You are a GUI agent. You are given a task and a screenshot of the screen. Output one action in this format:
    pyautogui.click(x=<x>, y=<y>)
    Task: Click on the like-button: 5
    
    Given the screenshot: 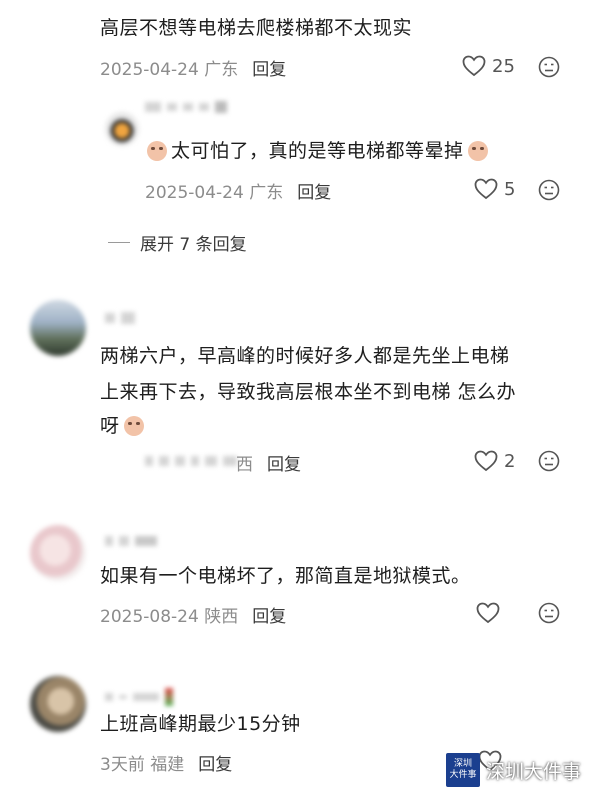 What is the action you would take?
    pyautogui.click(x=494, y=189)
    